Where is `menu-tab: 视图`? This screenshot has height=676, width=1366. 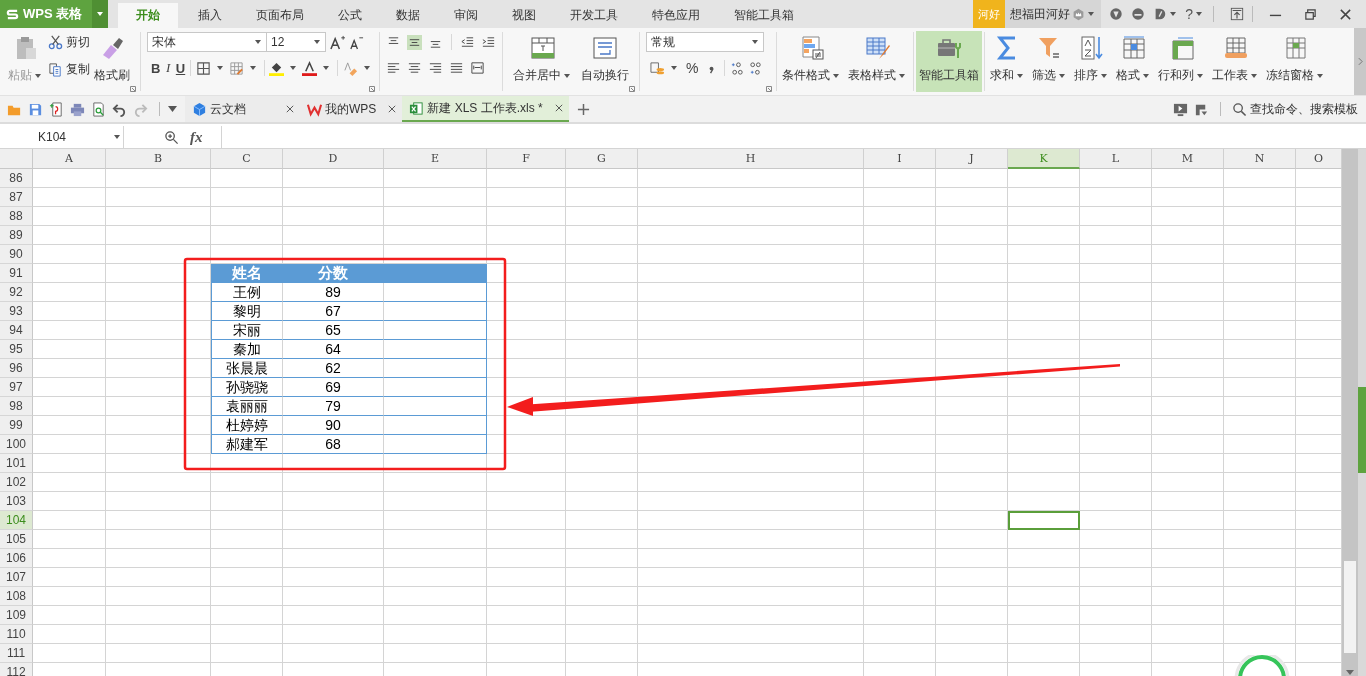 menu-tab: 视图 is located at coordinates (524, 15).